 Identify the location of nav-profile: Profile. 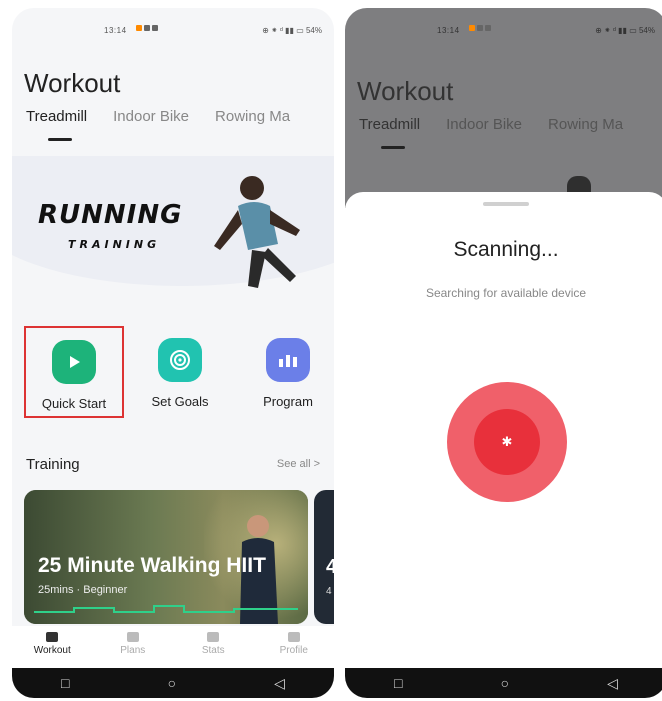
(294, 647).